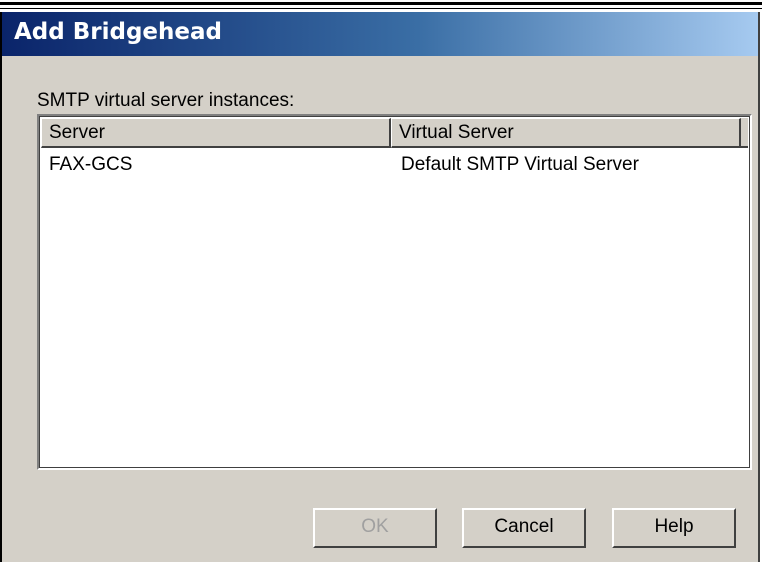 The width and height of the screenshot is (762, 562). Describe the element at coordinates (520, 164) in the screenshot. I see `cell-virtual-server: Default SMTP Virtual Server` at that location.